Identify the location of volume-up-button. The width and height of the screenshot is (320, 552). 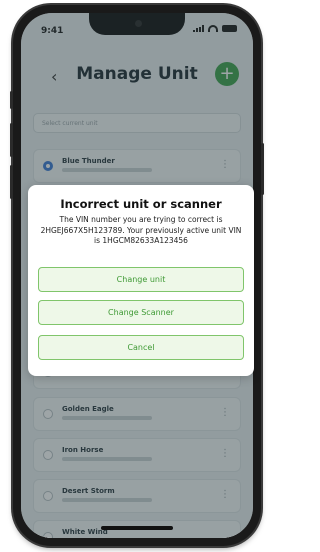
(11, 140).